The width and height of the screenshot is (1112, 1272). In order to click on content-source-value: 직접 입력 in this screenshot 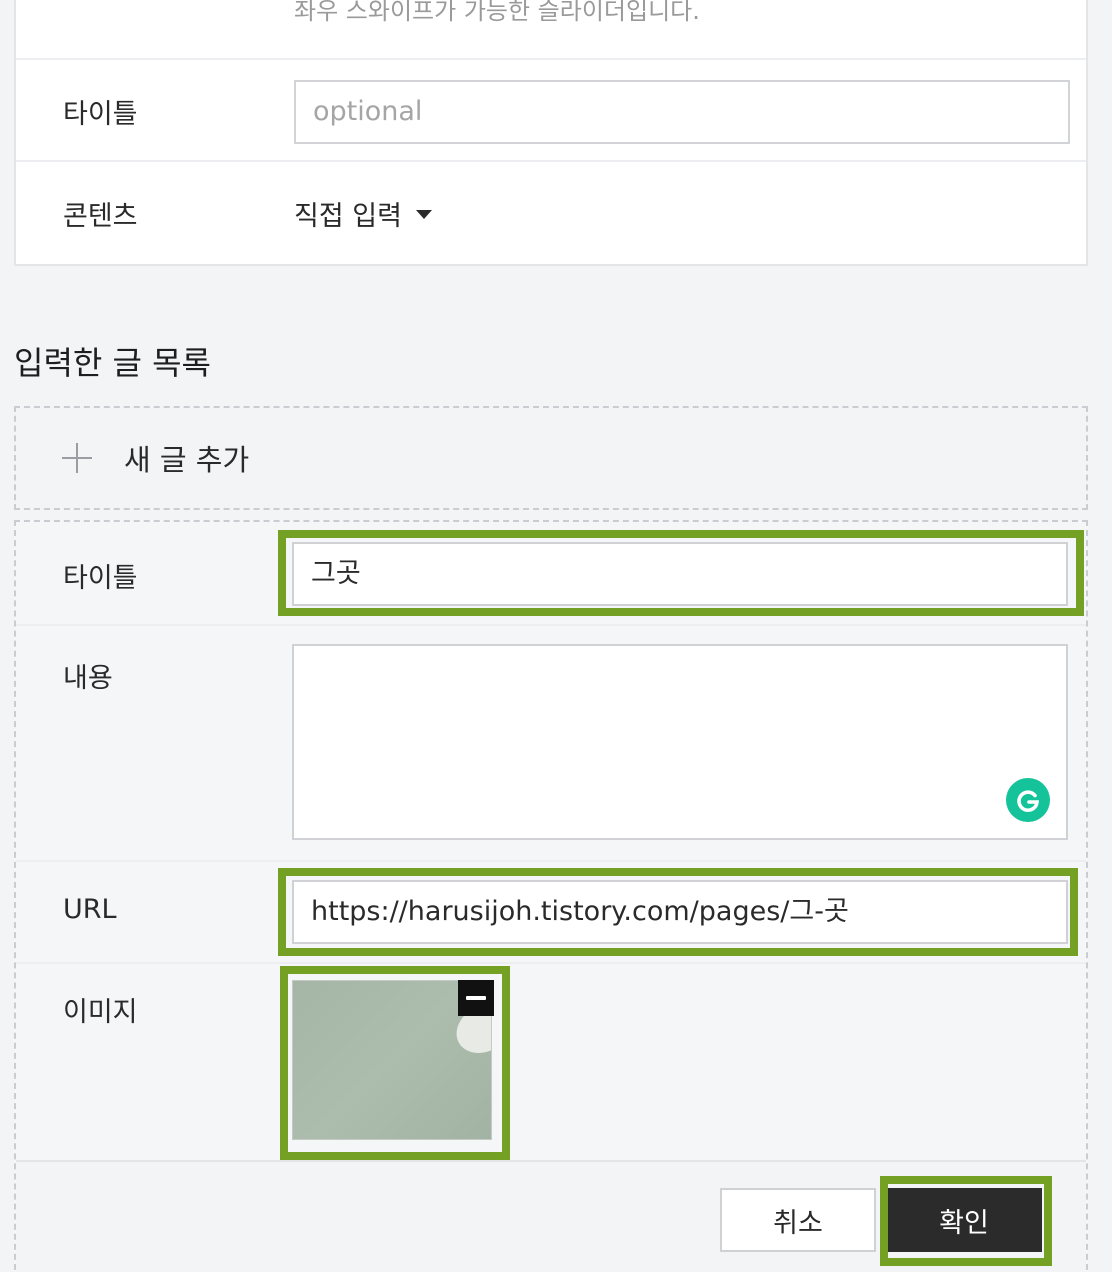, I will do `click(348, 216)`.